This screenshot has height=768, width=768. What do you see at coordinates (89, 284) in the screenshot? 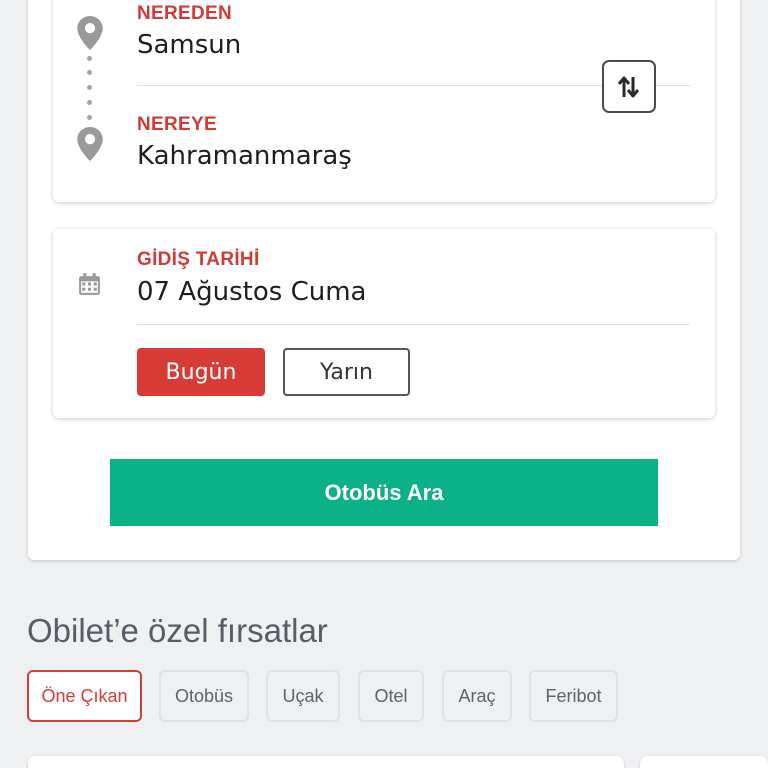
I see `calendar-icon` at bounding box center [89, 284].